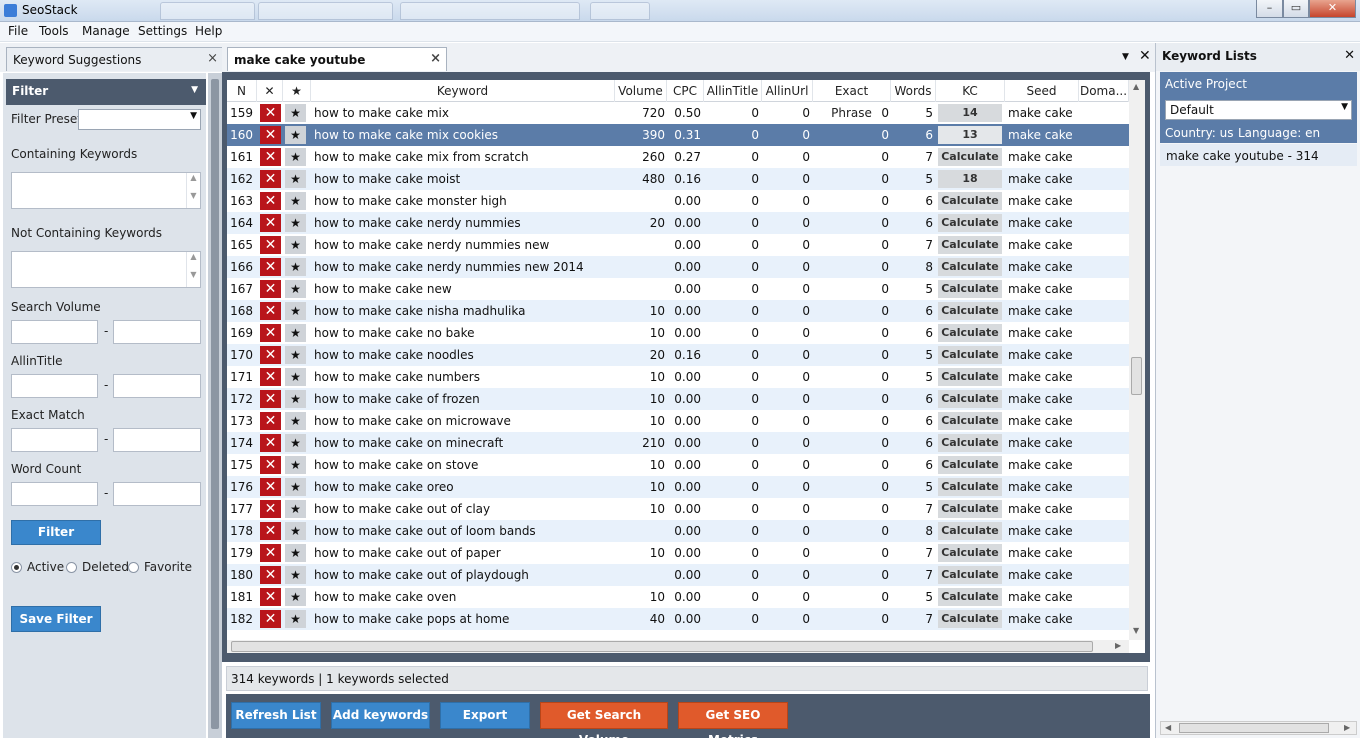 The height and width of the screenshot is (738, 1360). Describe the element at coordinates (1349, 55) in the screenshot. I see `close-panel-icon: ✕` at that location.